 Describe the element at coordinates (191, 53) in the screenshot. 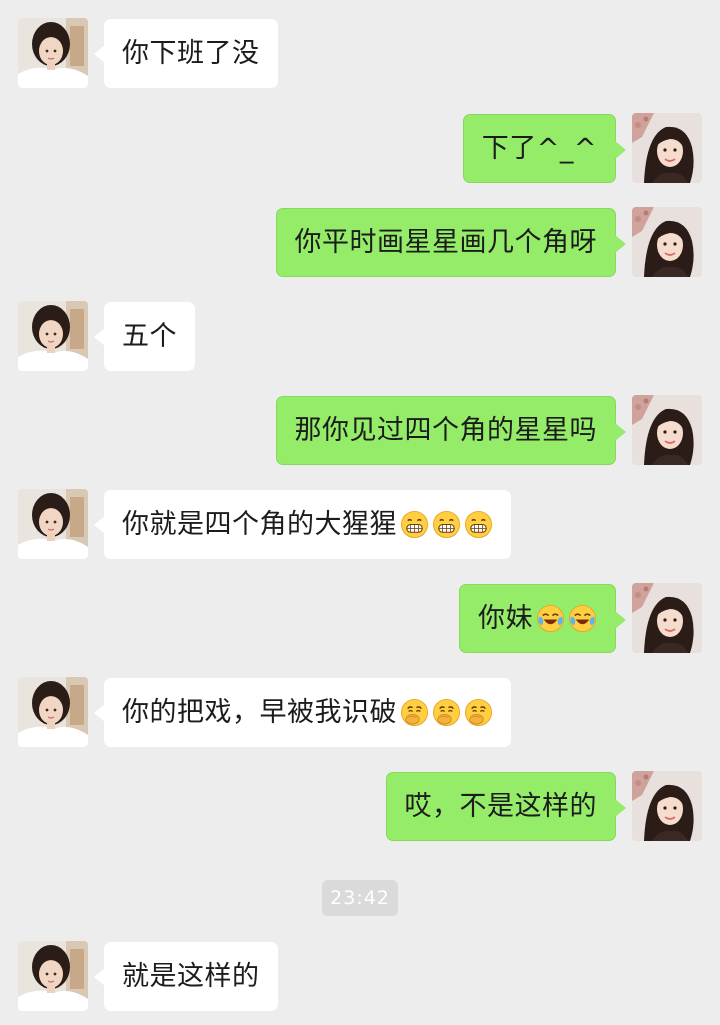

I see `message-text: 你下班了没` at that location.